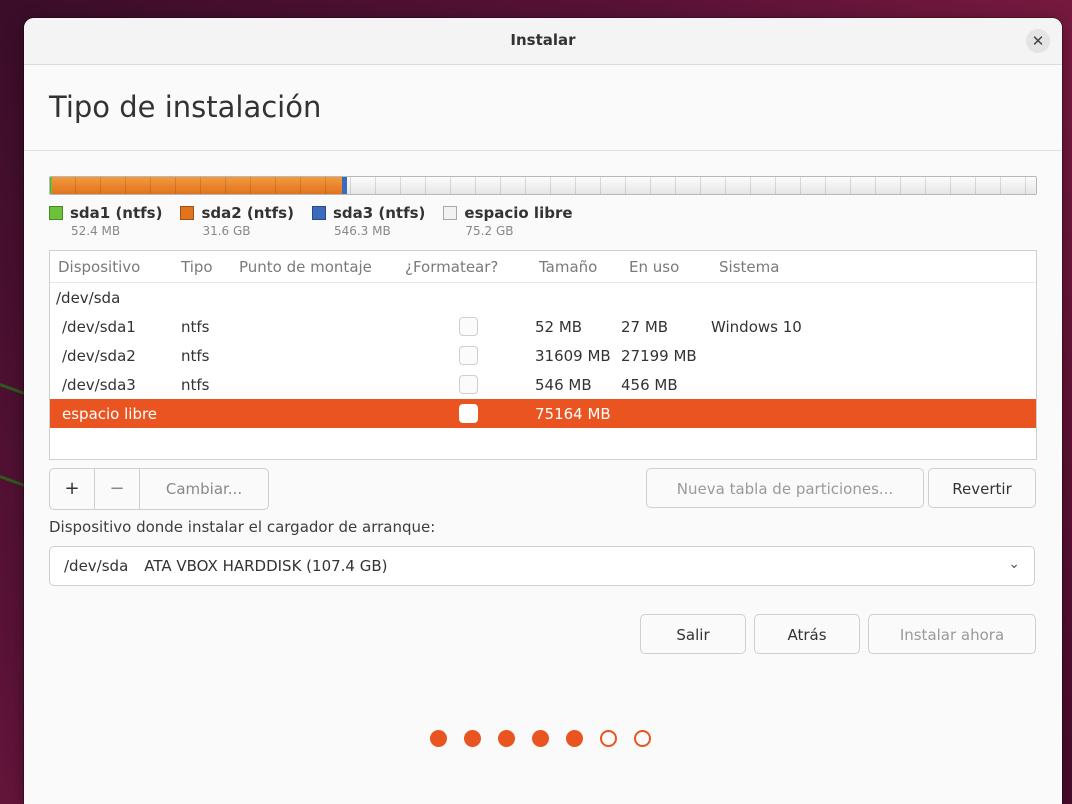 This screenshot has height=804, width=1072. What do you see at coordinates (96, 566) in the screenshot?
I see `bootloader-device: /dev/sda` at bounding box center [96, 566].